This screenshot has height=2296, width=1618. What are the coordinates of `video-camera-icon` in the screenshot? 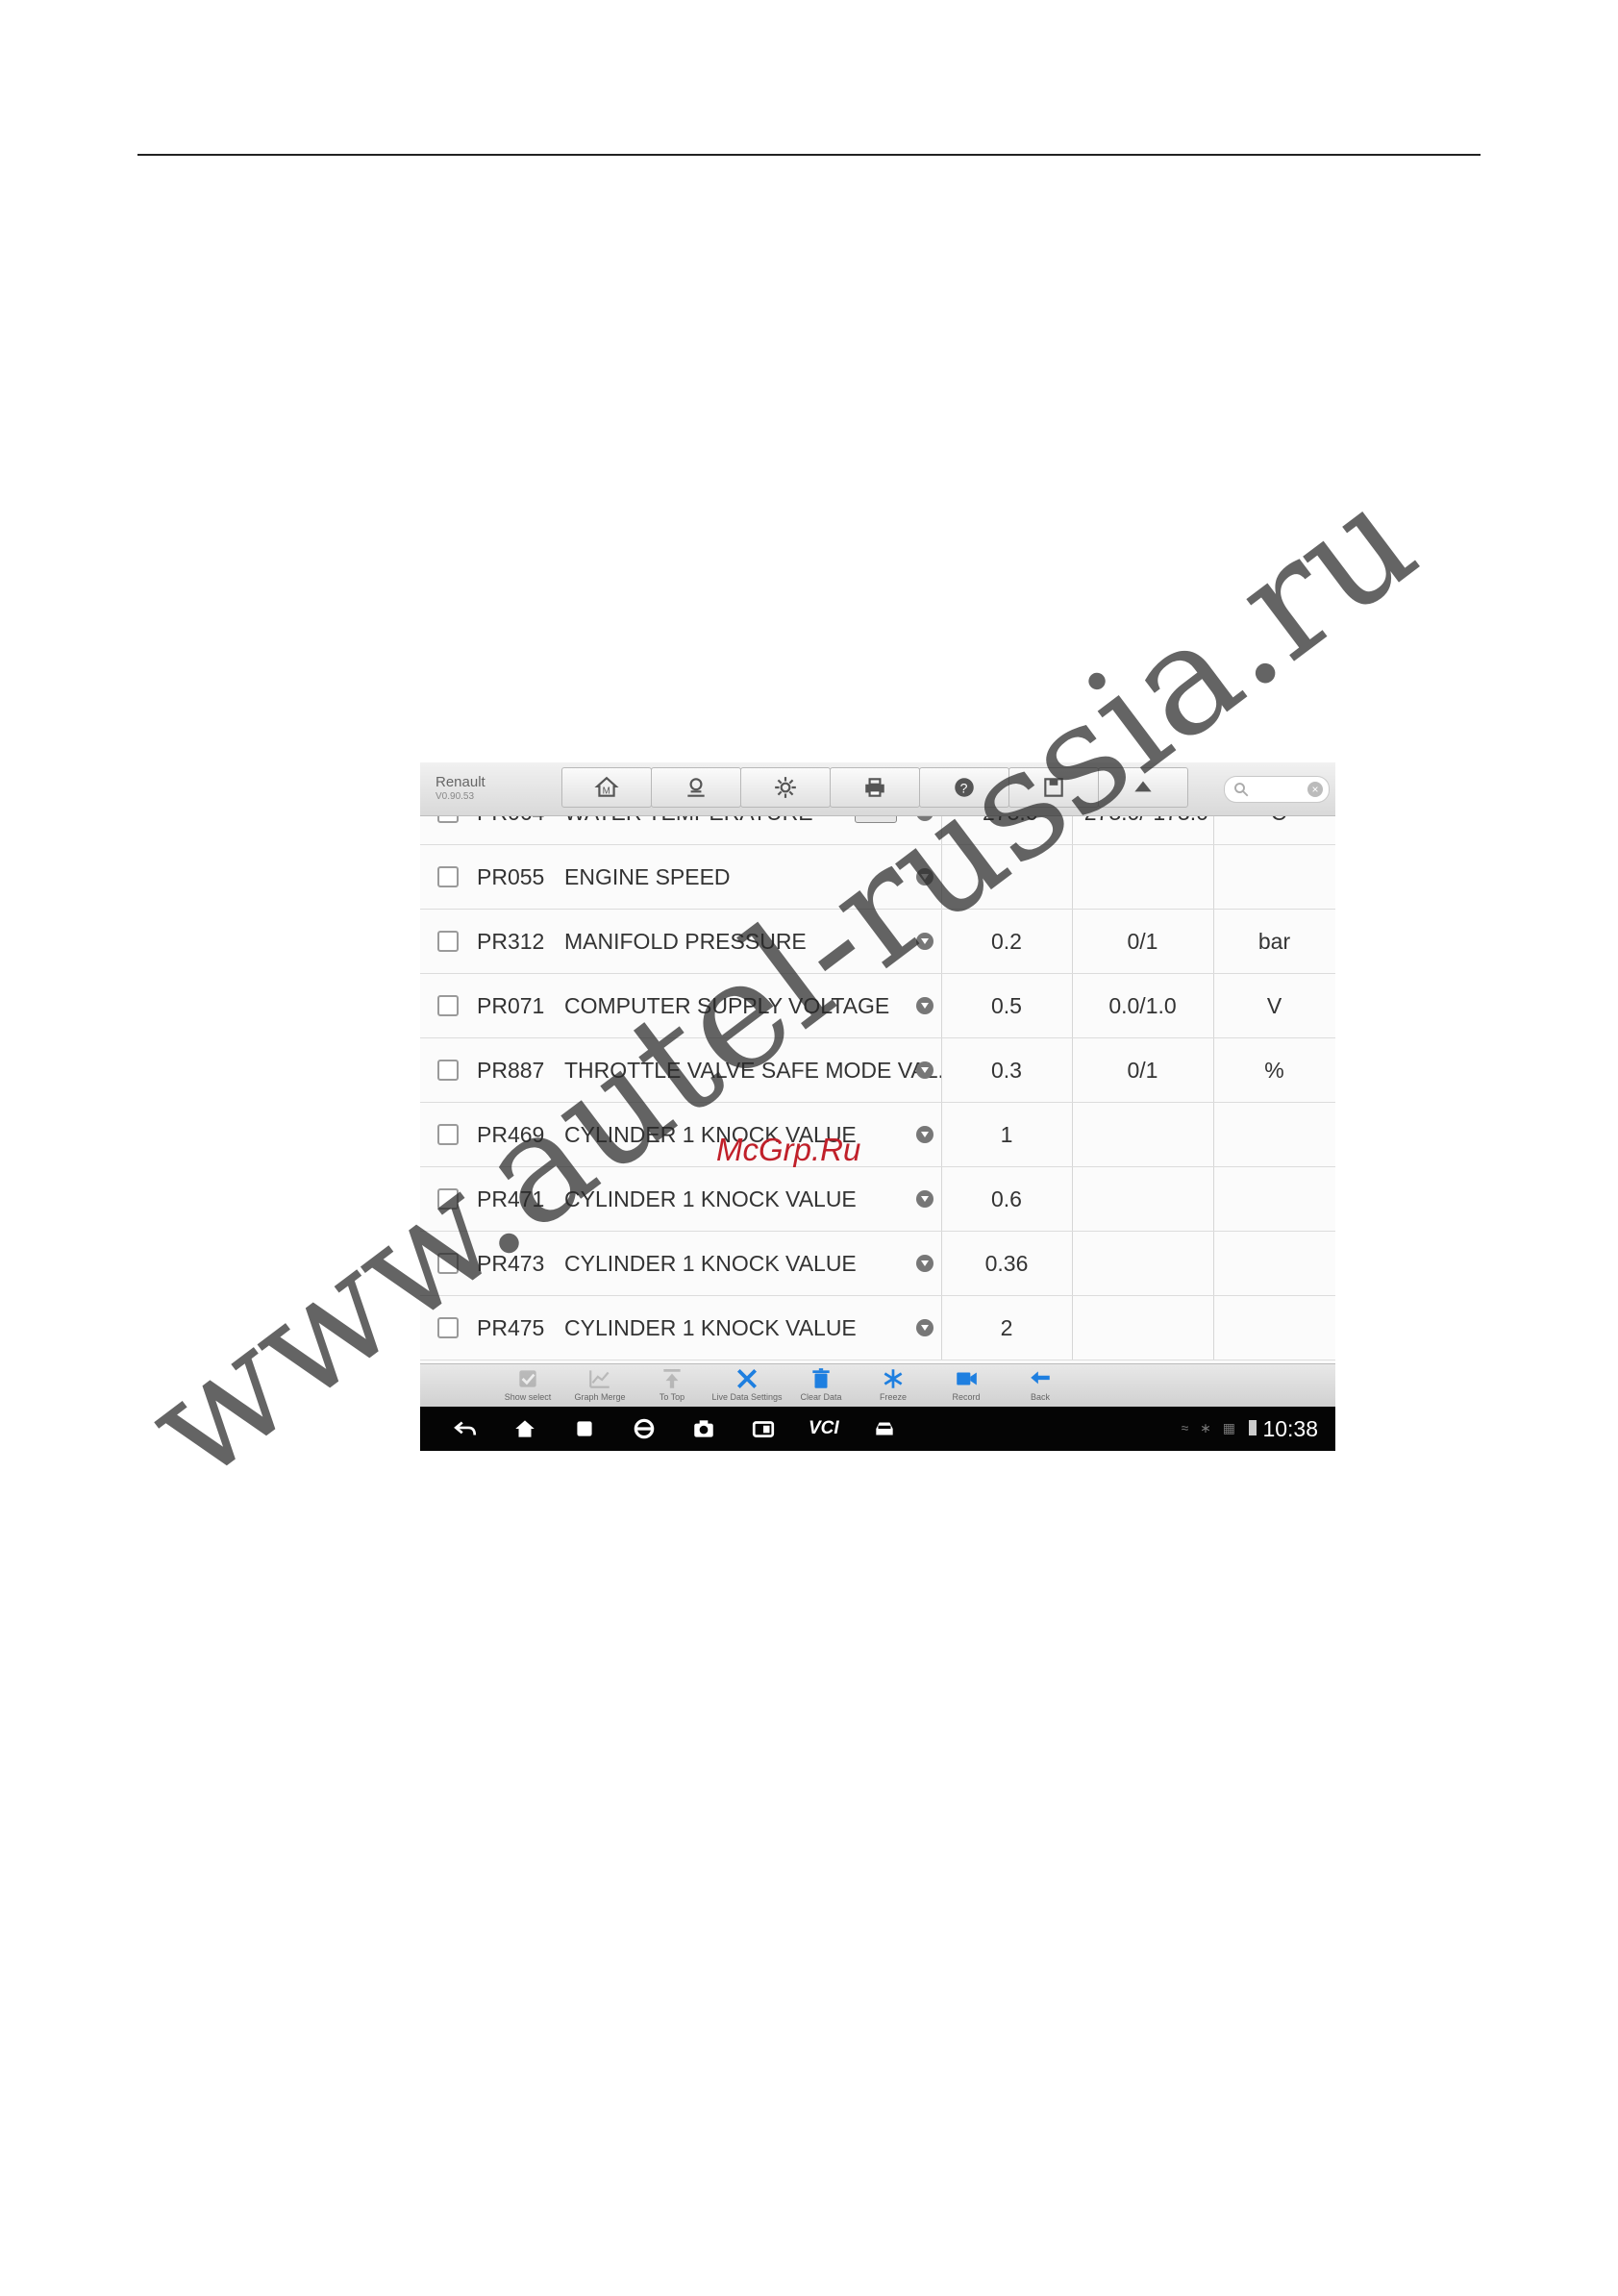 It's located at (967, 1378).